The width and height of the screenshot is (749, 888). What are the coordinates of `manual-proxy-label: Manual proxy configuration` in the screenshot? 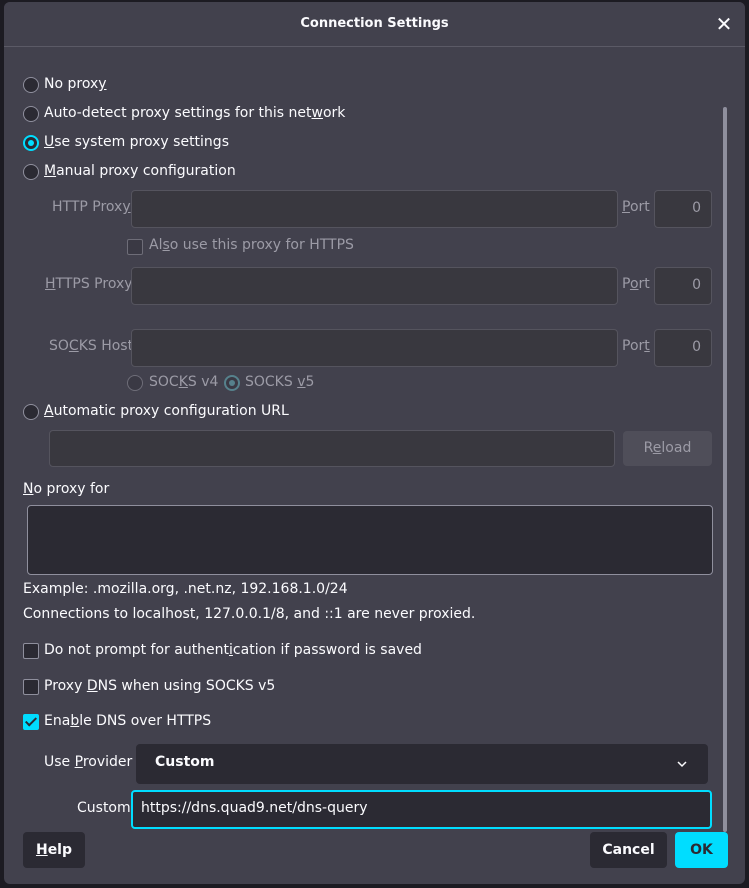 It's located at (140, 171).